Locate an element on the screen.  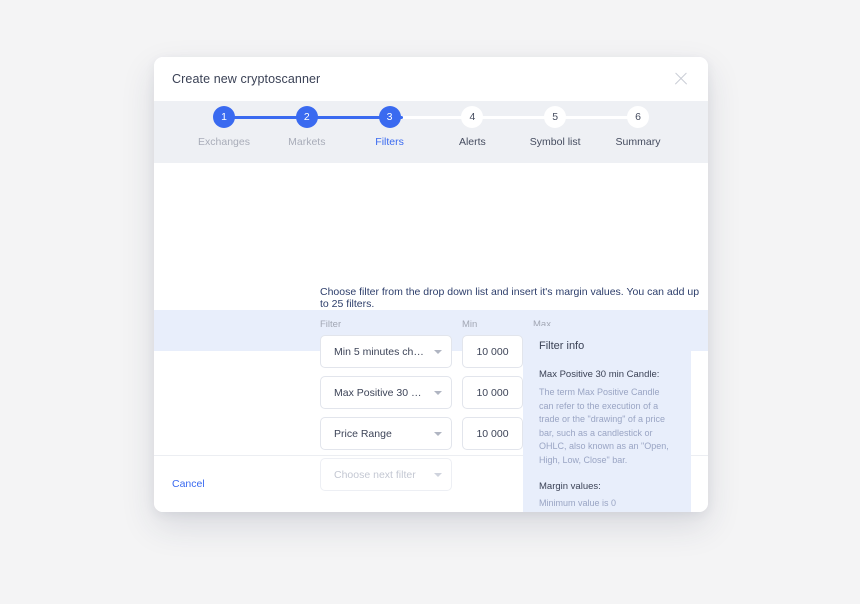
step-label-summary: Summary is located at coordinates (638, 142).